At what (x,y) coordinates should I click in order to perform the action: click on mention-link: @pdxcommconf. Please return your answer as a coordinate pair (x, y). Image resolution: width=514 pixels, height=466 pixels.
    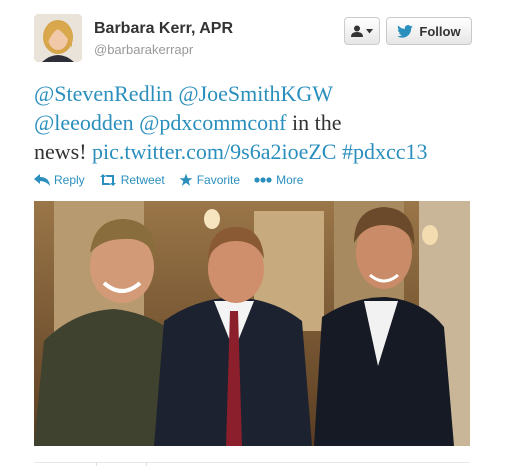
    Looking at the image, I should click on (212, 122).